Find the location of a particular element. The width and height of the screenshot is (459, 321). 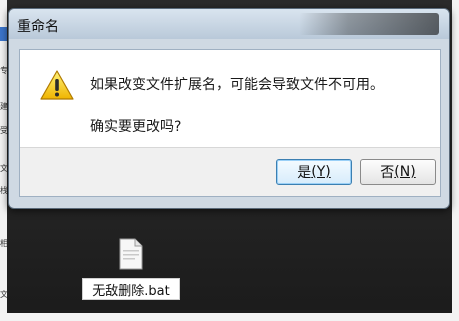

yes-accesskey-text: (Y) is located at coordinates (321, 172).